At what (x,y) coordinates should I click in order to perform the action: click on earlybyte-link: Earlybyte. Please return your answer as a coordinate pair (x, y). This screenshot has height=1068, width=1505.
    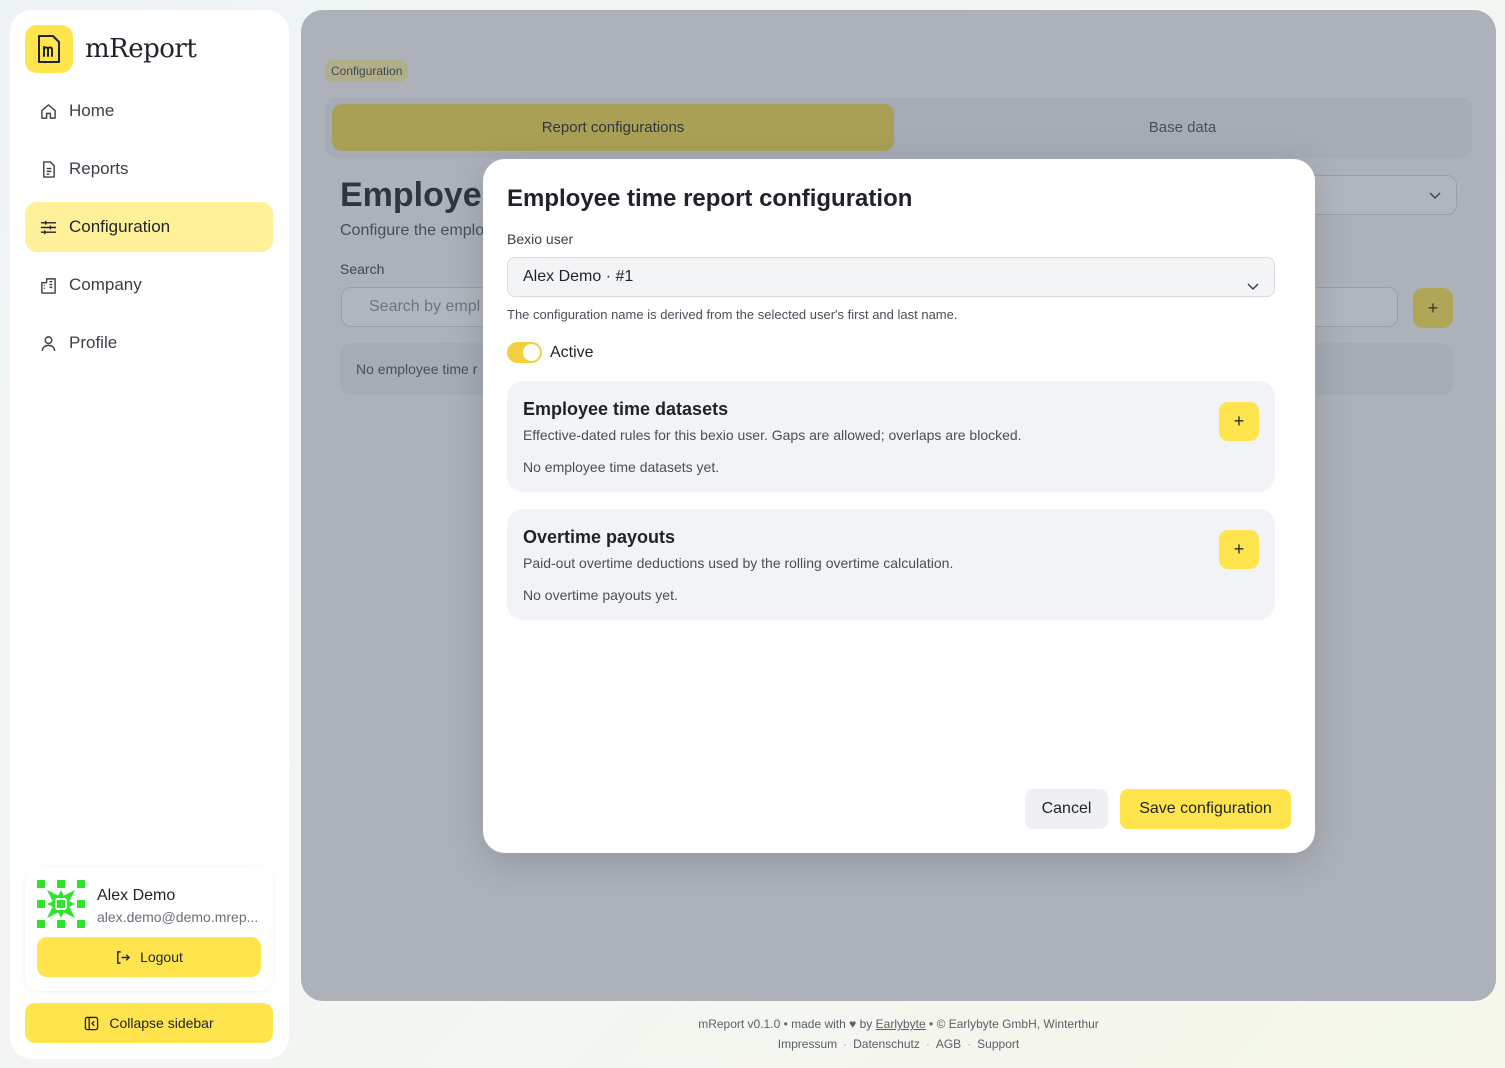
    Looking at the image, I should click on (901, 1024).